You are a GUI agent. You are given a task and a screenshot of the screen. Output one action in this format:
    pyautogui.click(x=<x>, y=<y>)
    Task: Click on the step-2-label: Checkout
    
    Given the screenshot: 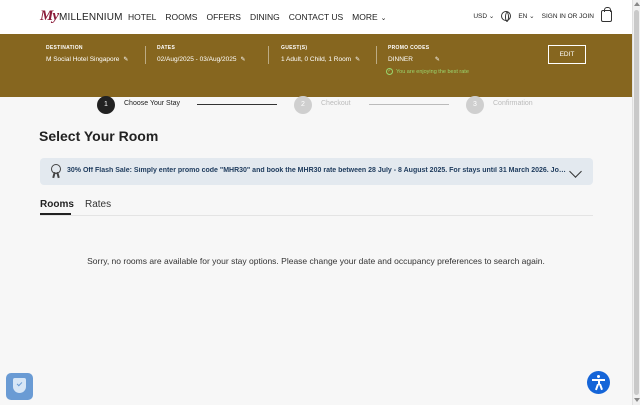 What is the action you would take?
    pyautogui.click(x=336, y=103)
    